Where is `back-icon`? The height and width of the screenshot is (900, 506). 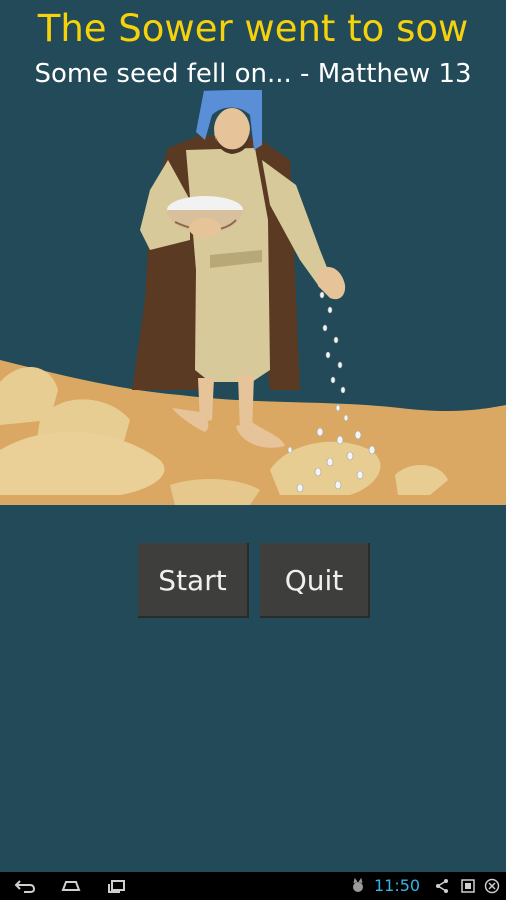
back-icon is located at coordinates (25, 888).